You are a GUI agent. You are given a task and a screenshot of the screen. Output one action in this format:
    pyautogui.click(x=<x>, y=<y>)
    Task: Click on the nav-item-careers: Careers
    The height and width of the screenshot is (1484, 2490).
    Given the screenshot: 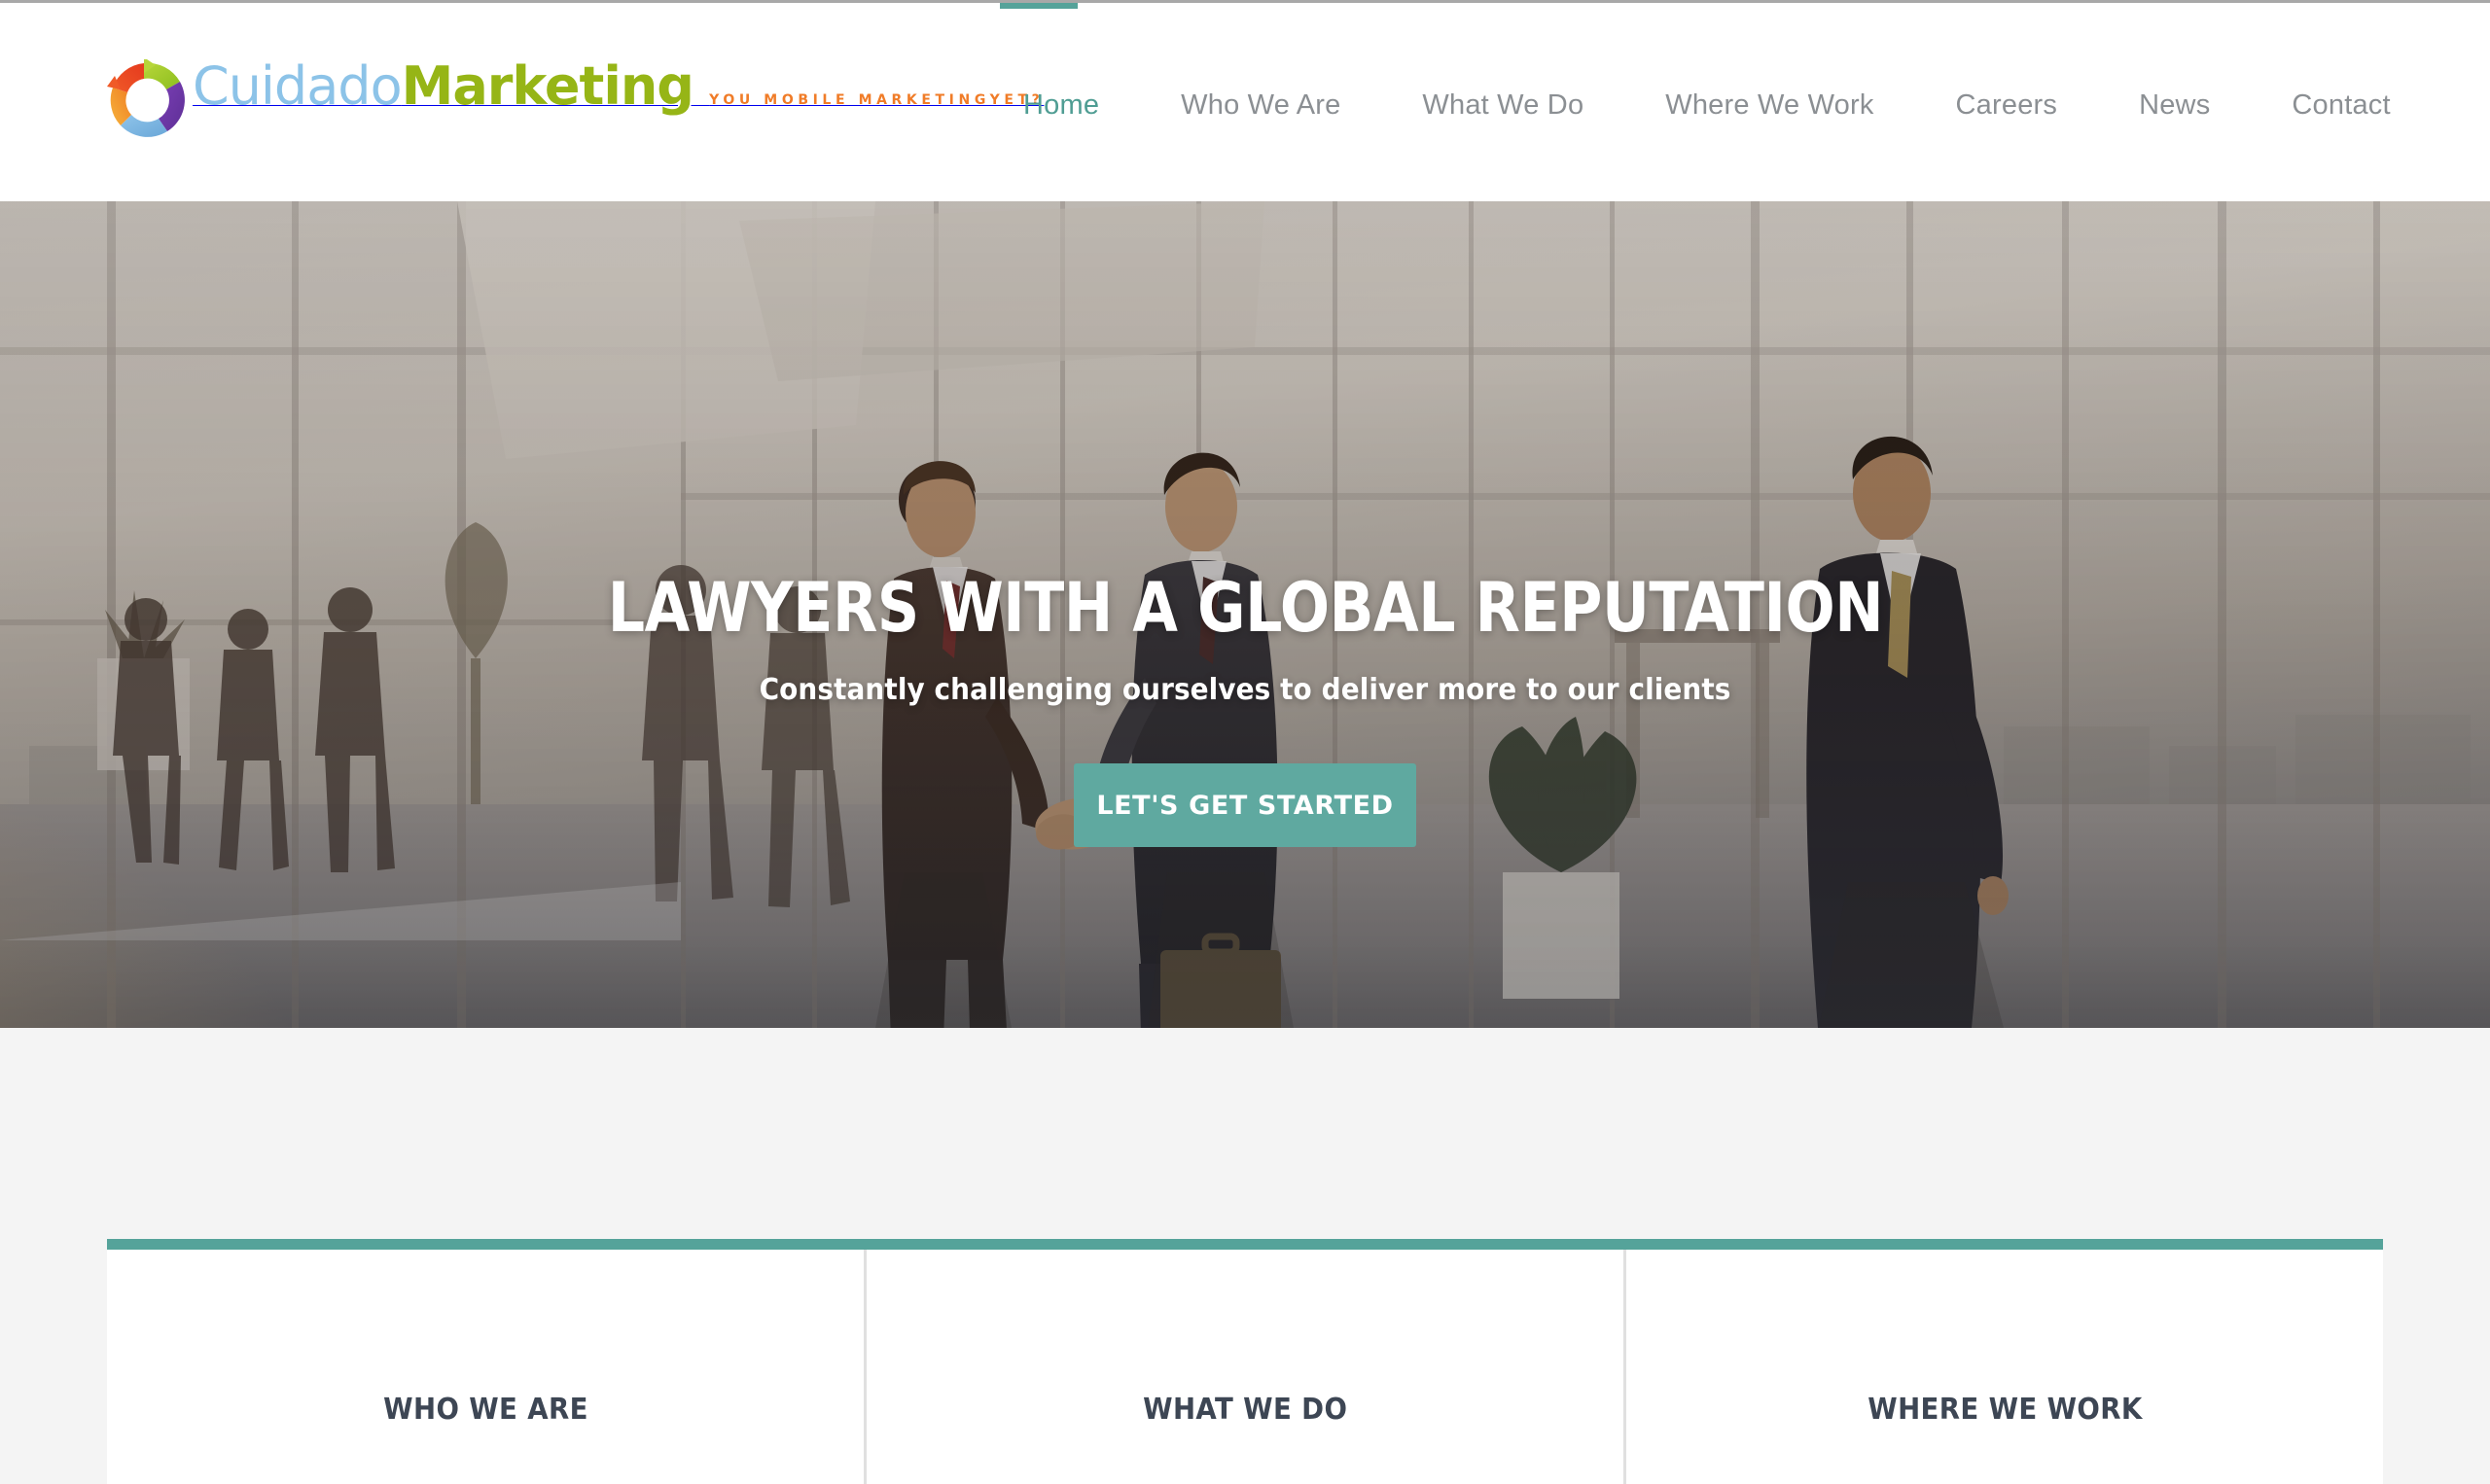 What is the action you would take?
    pyautogui.click(x=2007, y=106)
    